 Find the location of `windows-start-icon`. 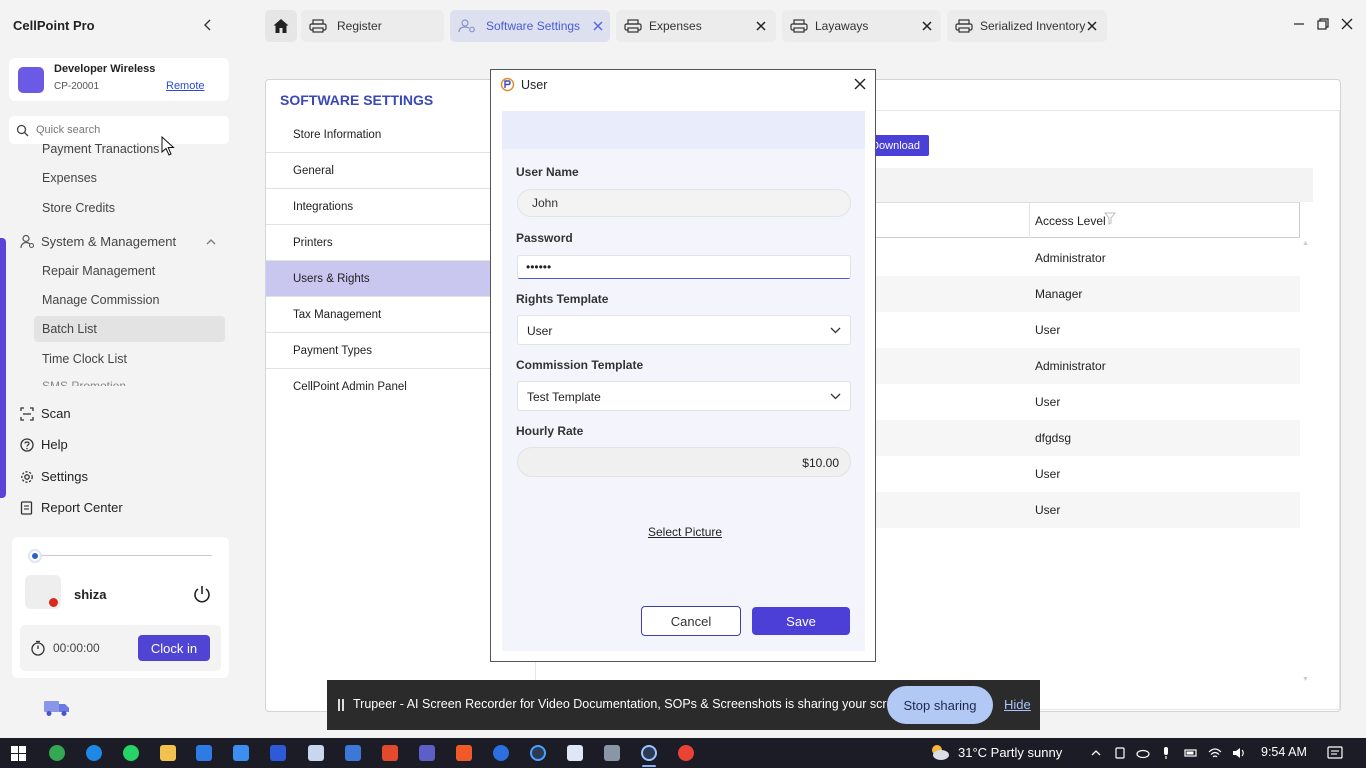

windows-start-icon is located at coordinates (18, 753).